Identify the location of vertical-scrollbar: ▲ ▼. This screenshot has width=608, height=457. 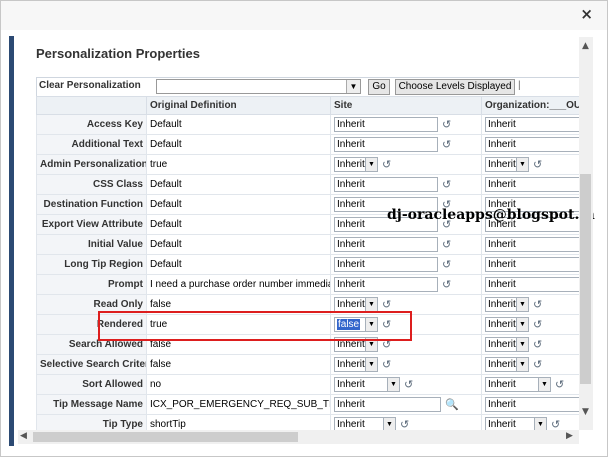
(586, 233).